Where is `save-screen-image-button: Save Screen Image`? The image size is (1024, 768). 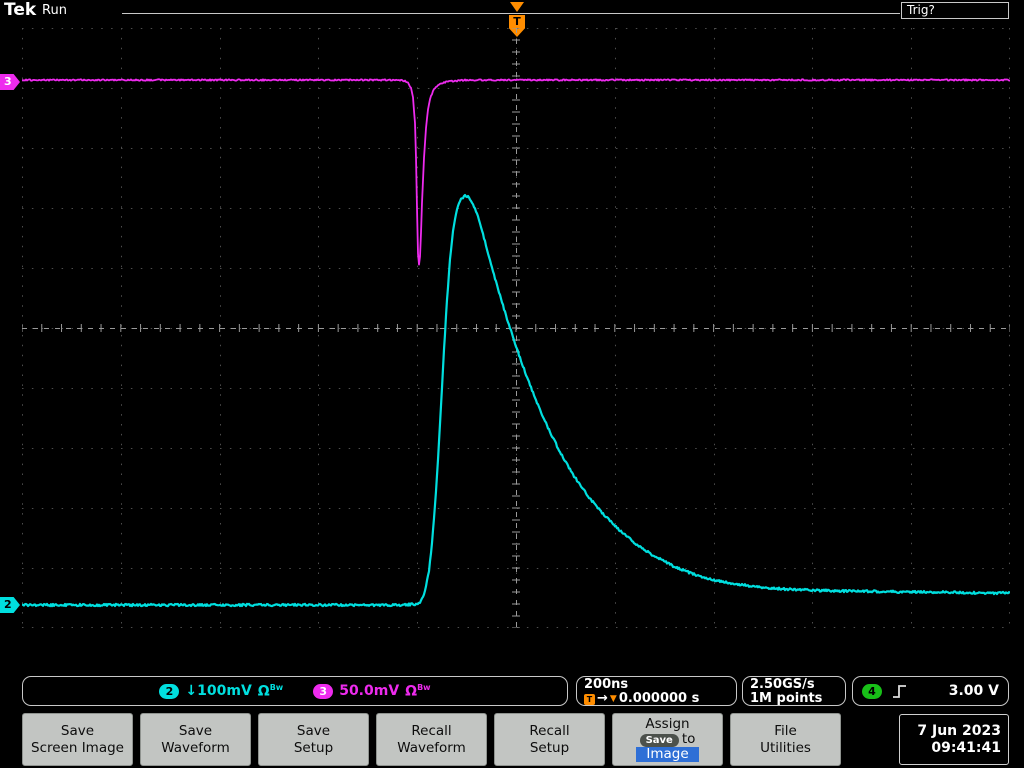 save-screen-image-button: Save Screen Image is located at coordinates (77, 739).